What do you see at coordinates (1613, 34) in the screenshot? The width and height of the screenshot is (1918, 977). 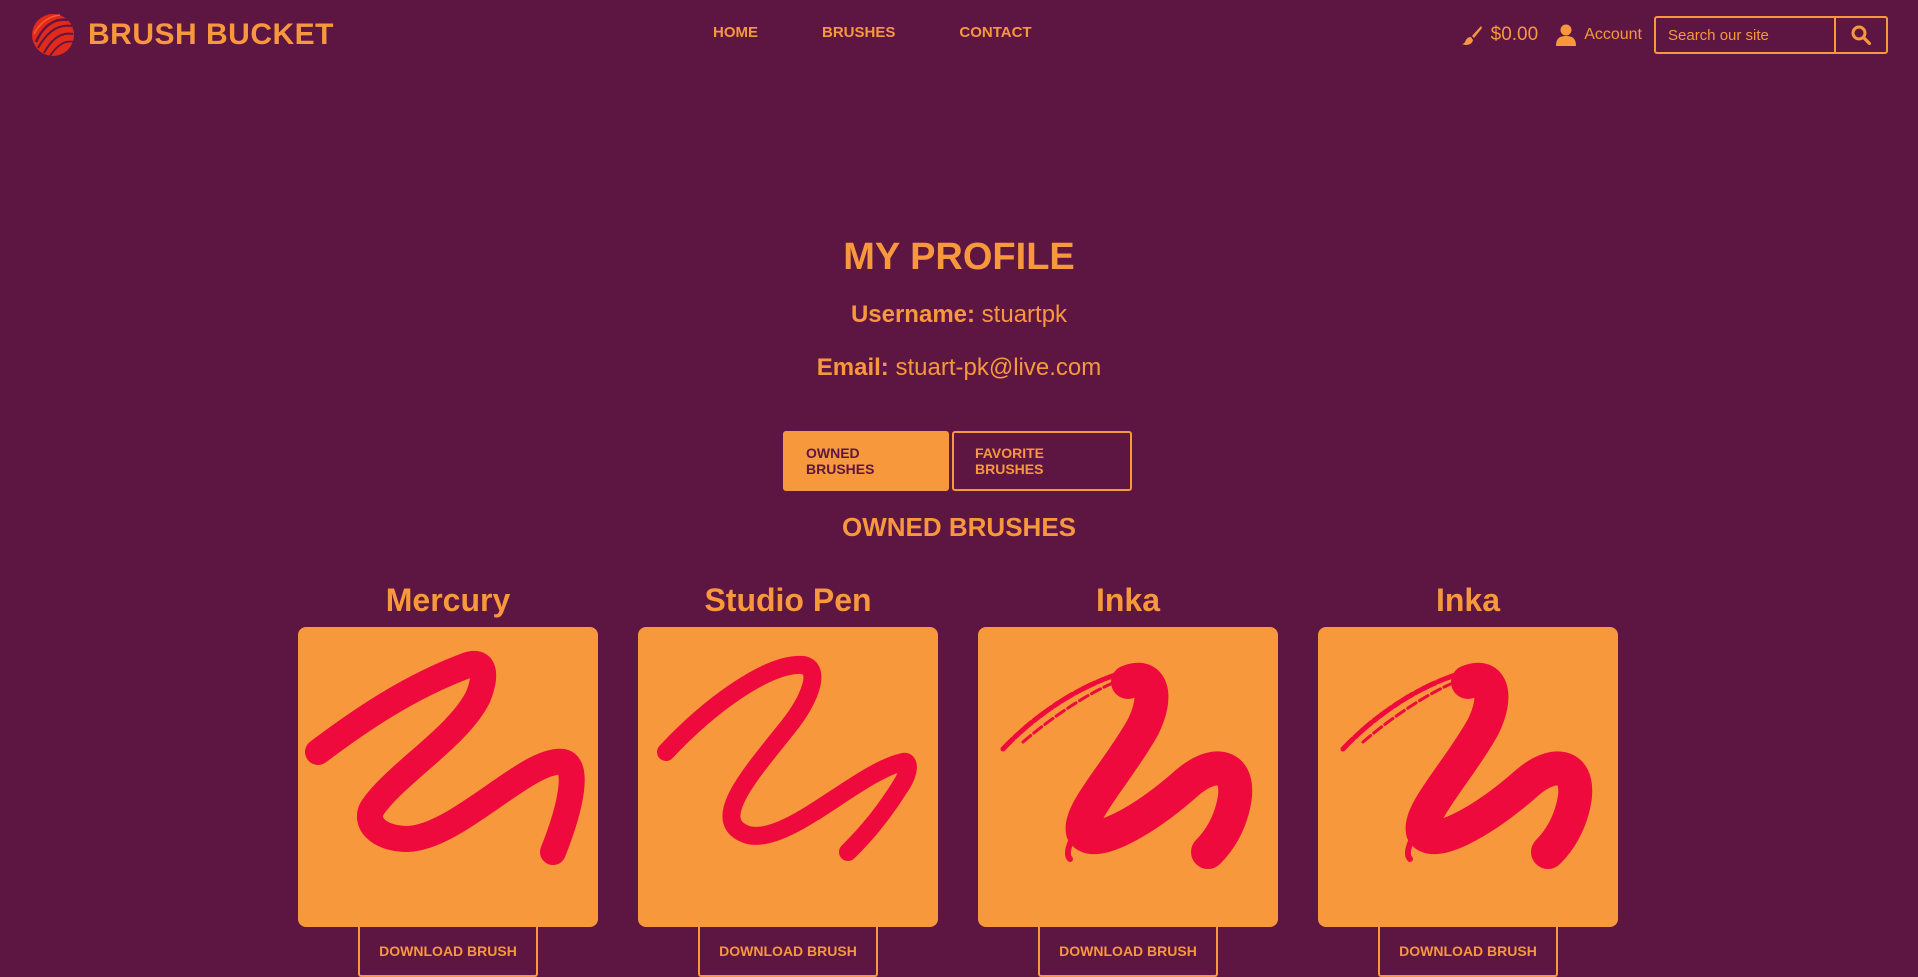 I see `account-label: Account` at bounding box center [1613, 34].